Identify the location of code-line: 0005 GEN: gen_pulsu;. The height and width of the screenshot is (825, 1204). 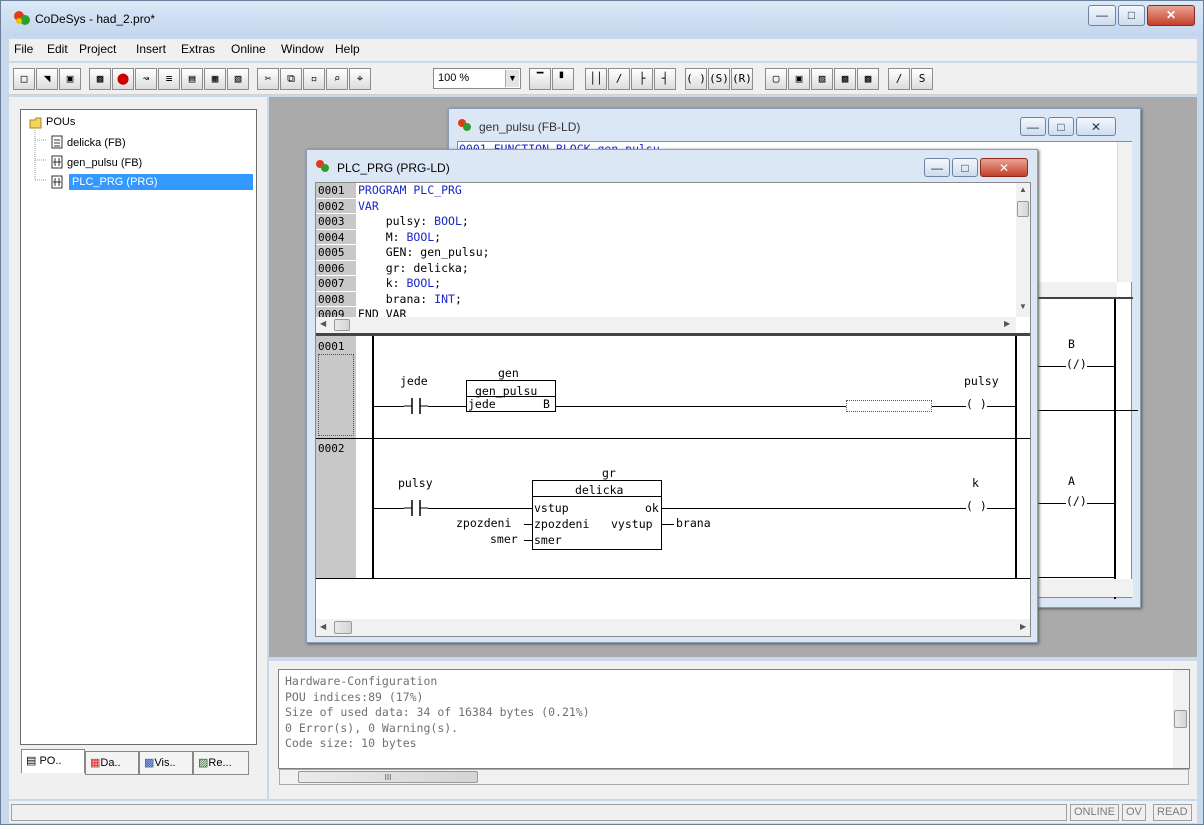
(666, 253).